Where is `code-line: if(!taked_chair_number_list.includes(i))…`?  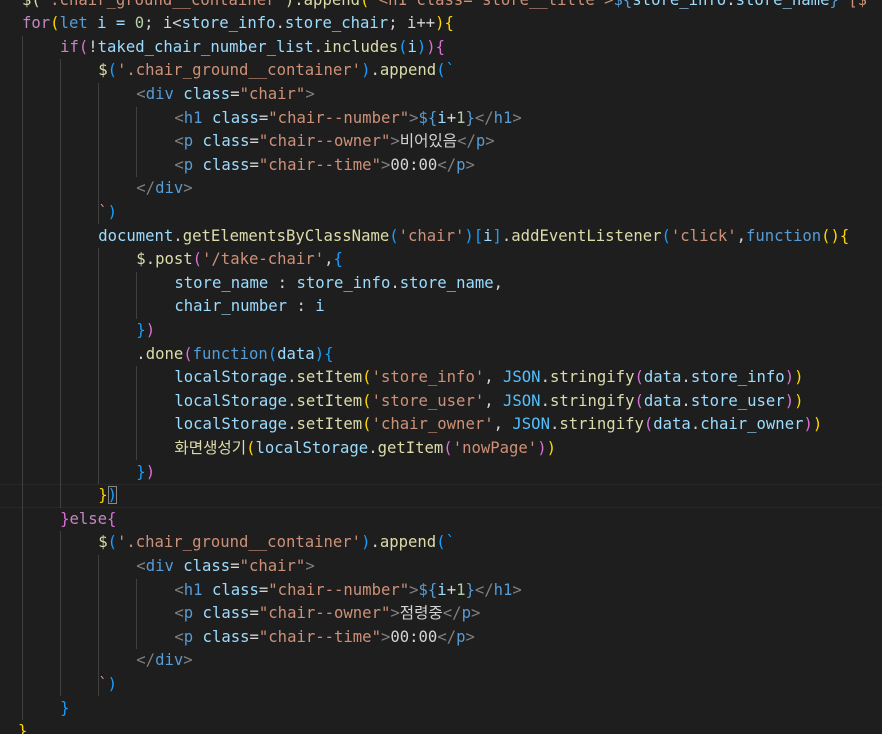 code-line: if(!taked_chair_number_list.includes(i))… is located at coordinates (233, 48).